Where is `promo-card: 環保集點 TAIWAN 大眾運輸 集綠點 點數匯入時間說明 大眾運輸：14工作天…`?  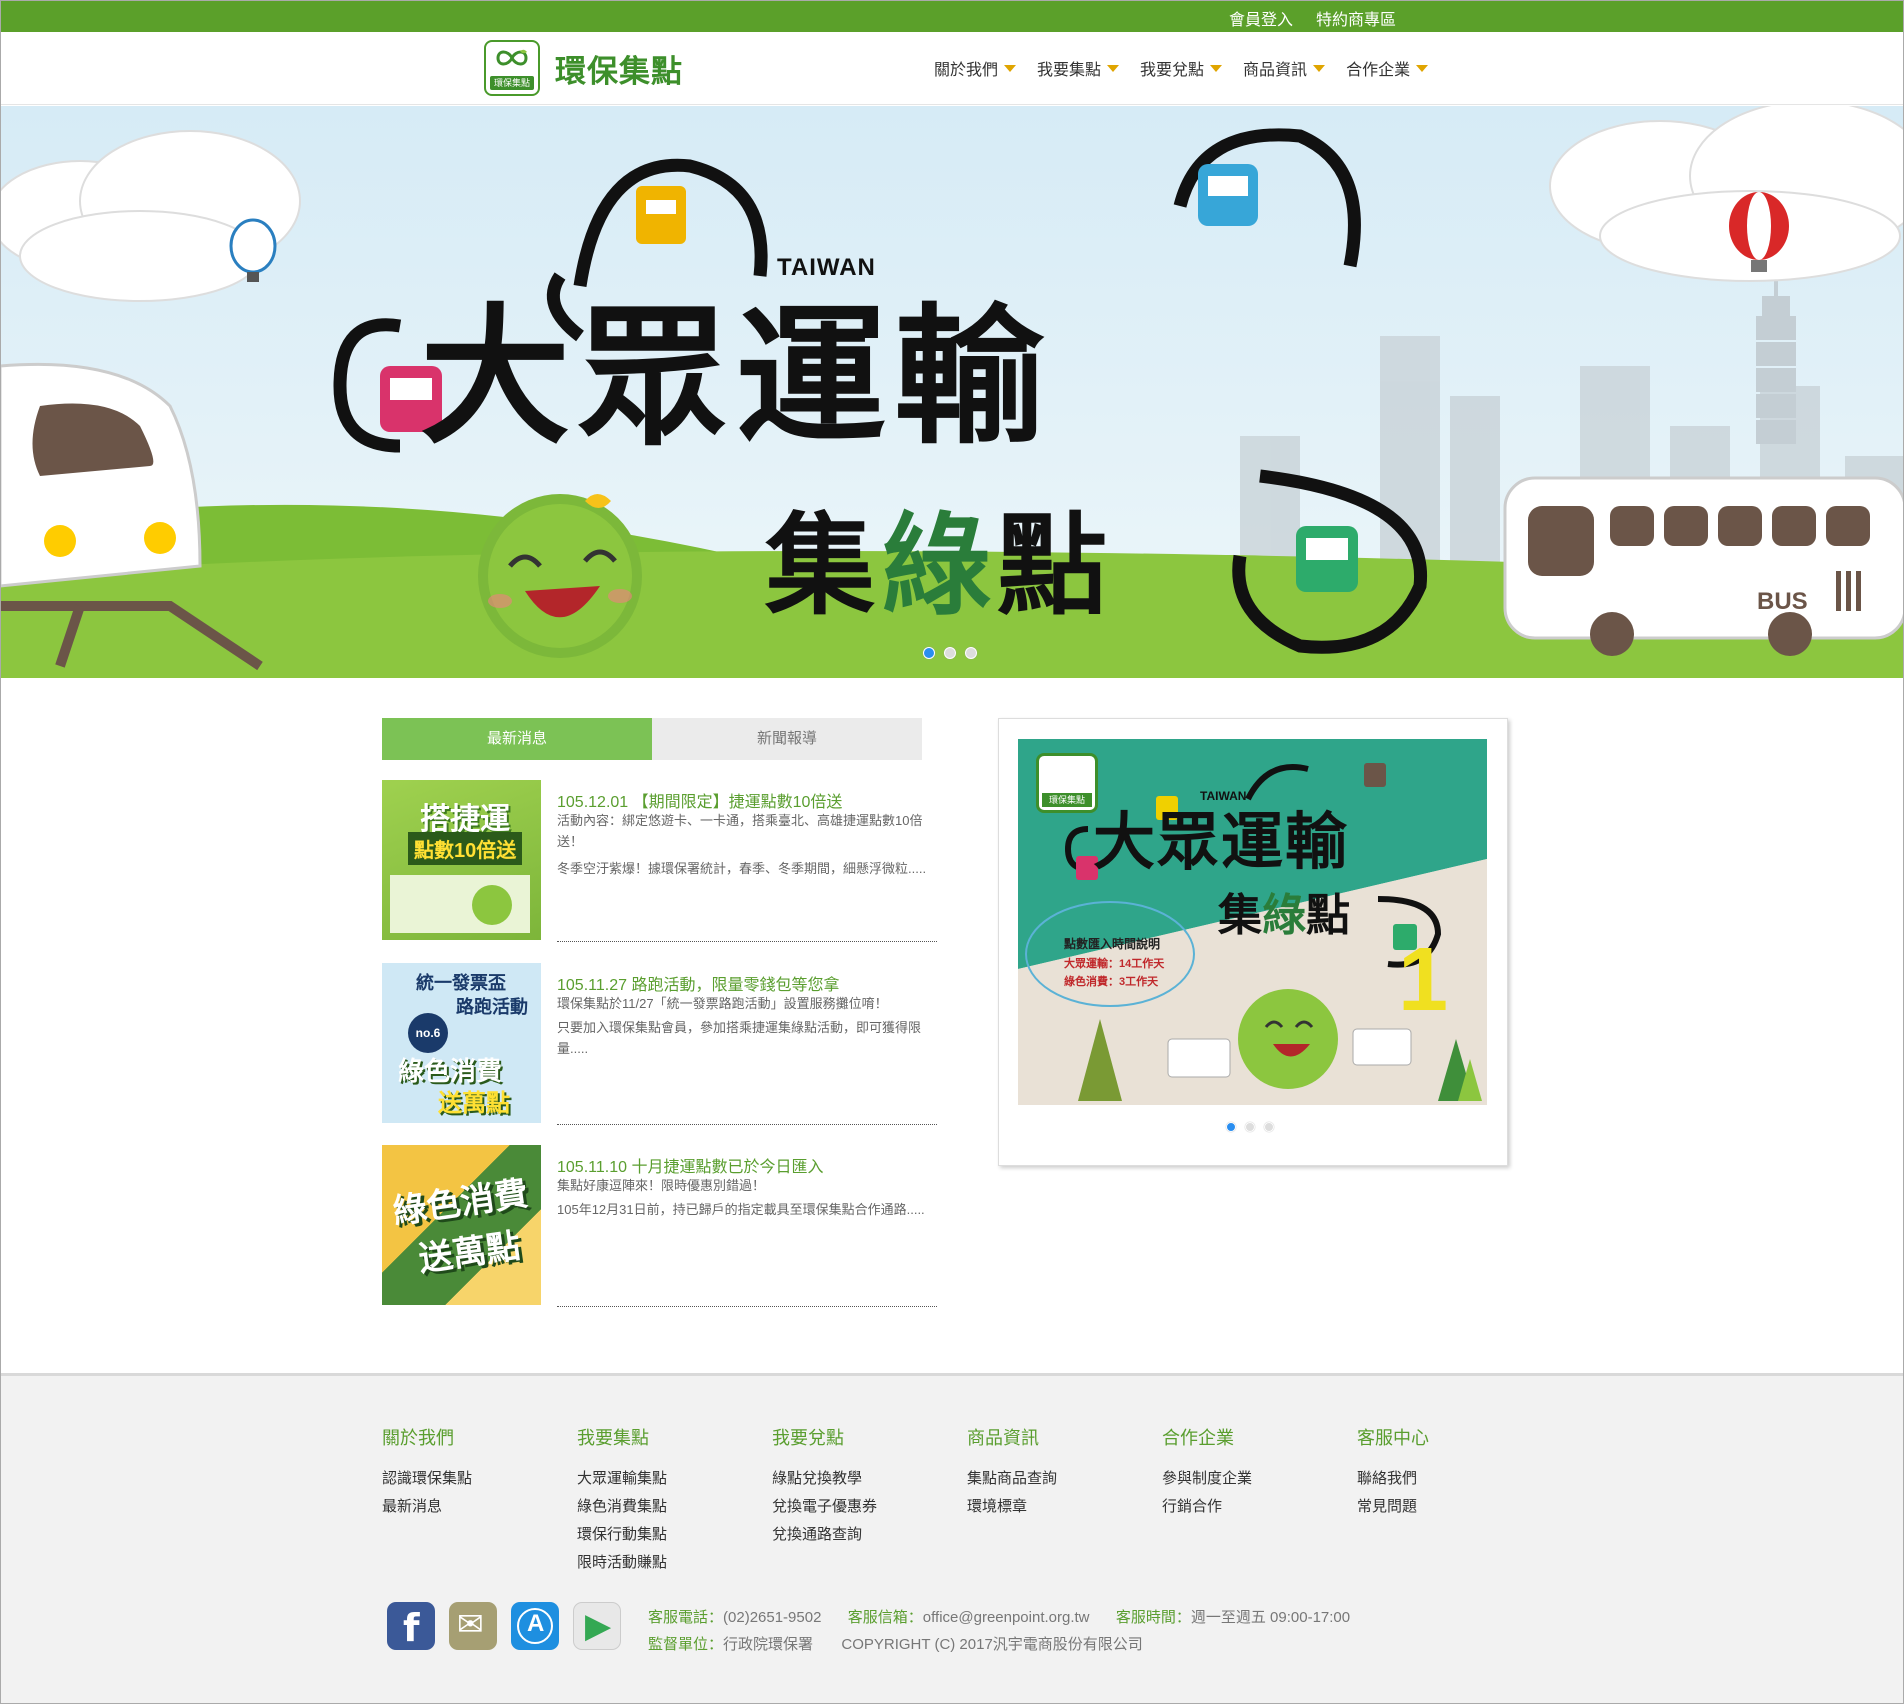 promo-card: 環保集點 TAIWAN 大眾運輸 集綠點 點數匯入時間說明 大眾運輸：14工作天… is located at coordinates (1253, 942).